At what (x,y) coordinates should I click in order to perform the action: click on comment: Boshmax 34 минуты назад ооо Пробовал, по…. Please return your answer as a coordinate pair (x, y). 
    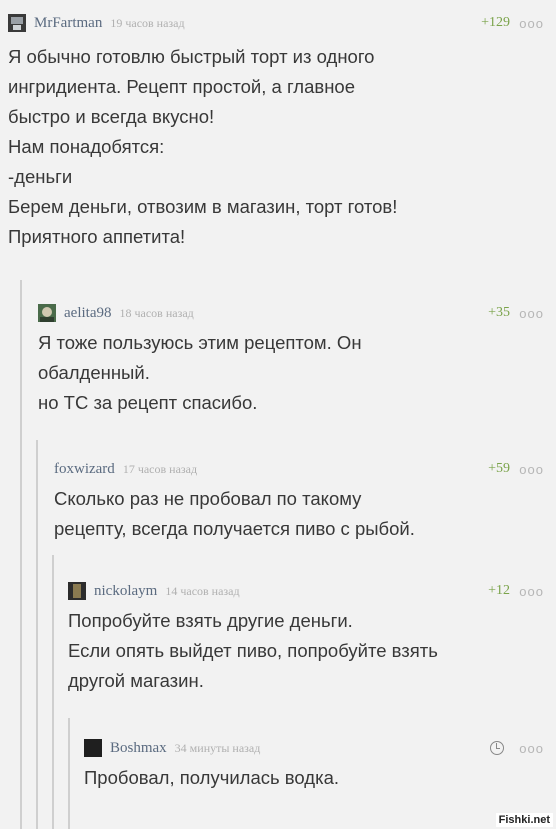
    Looking at the image, I should click on (314, 772).